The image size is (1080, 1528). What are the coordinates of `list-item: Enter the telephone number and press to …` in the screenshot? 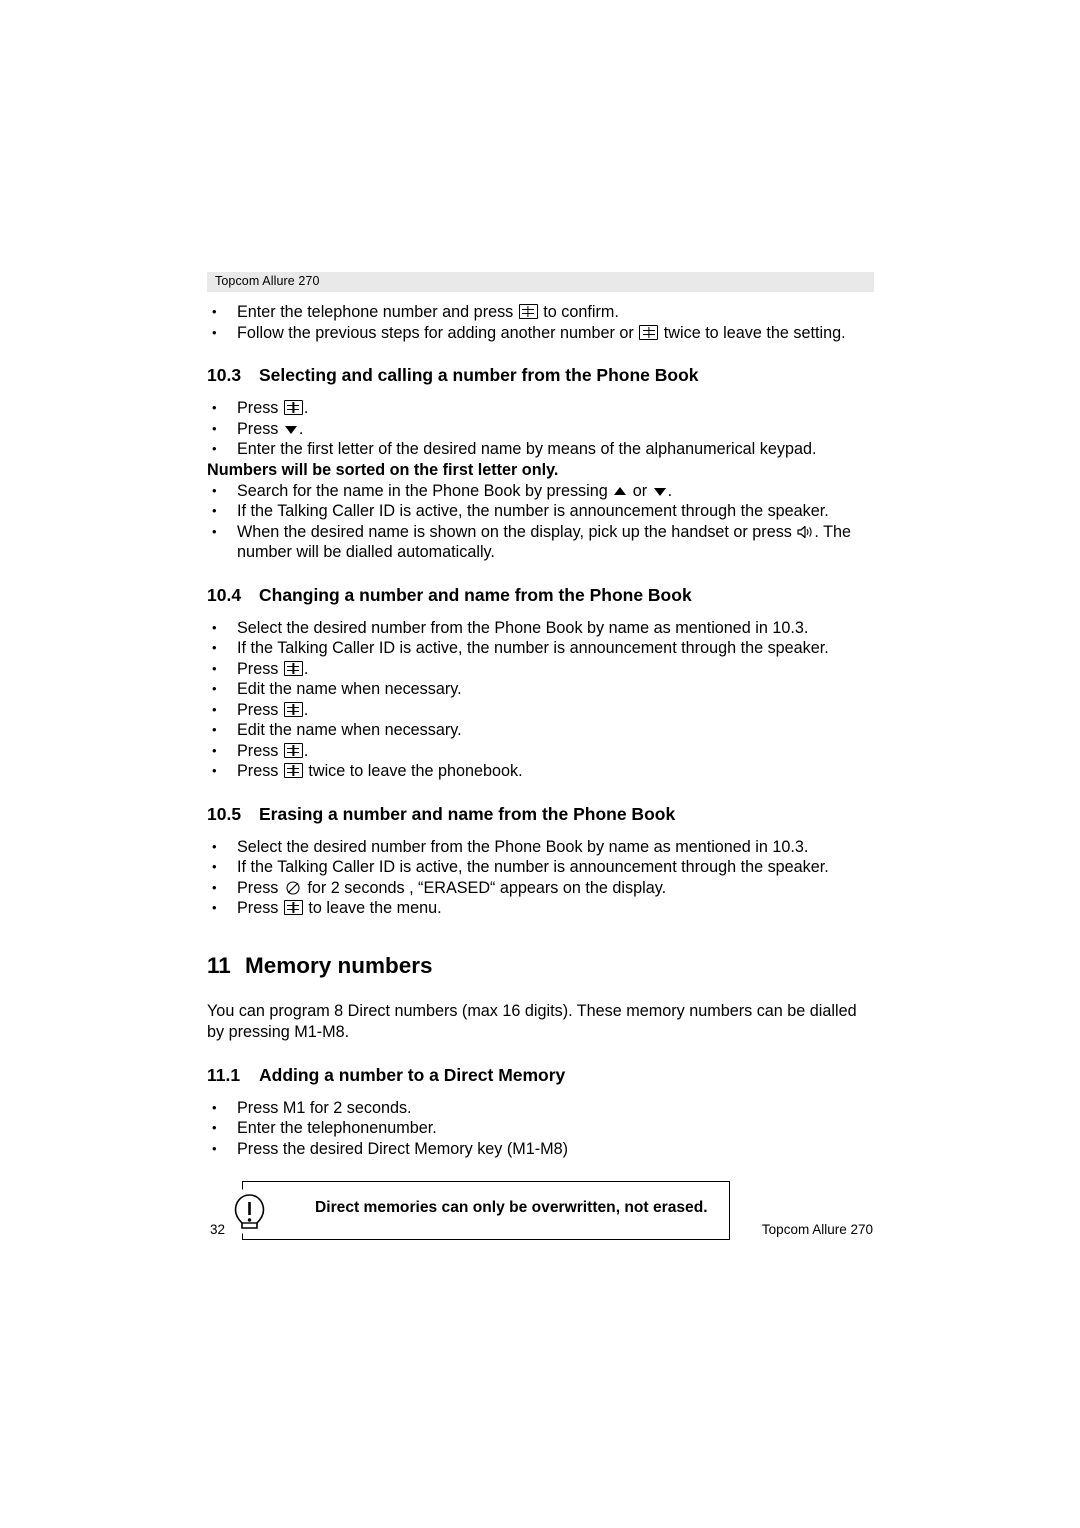 It's located at (542, 312).